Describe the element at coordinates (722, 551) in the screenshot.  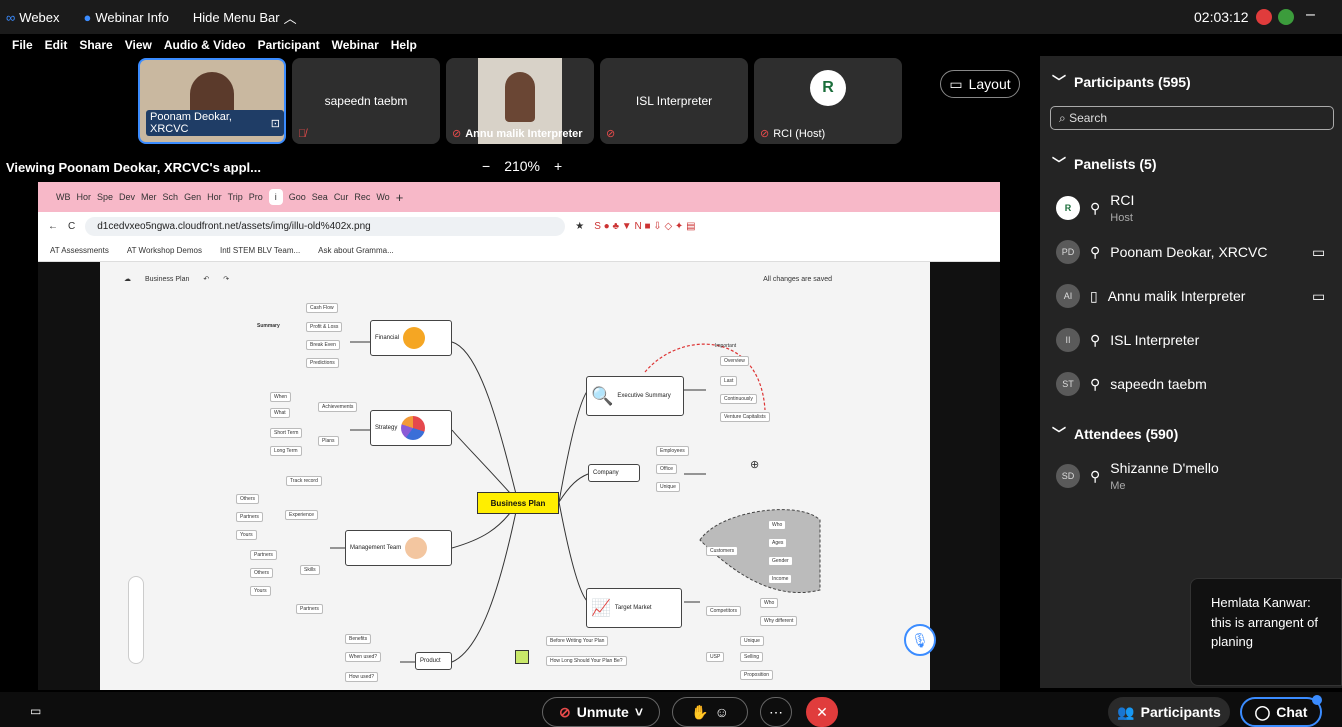
I see `leaf-node: Customers` at that location.